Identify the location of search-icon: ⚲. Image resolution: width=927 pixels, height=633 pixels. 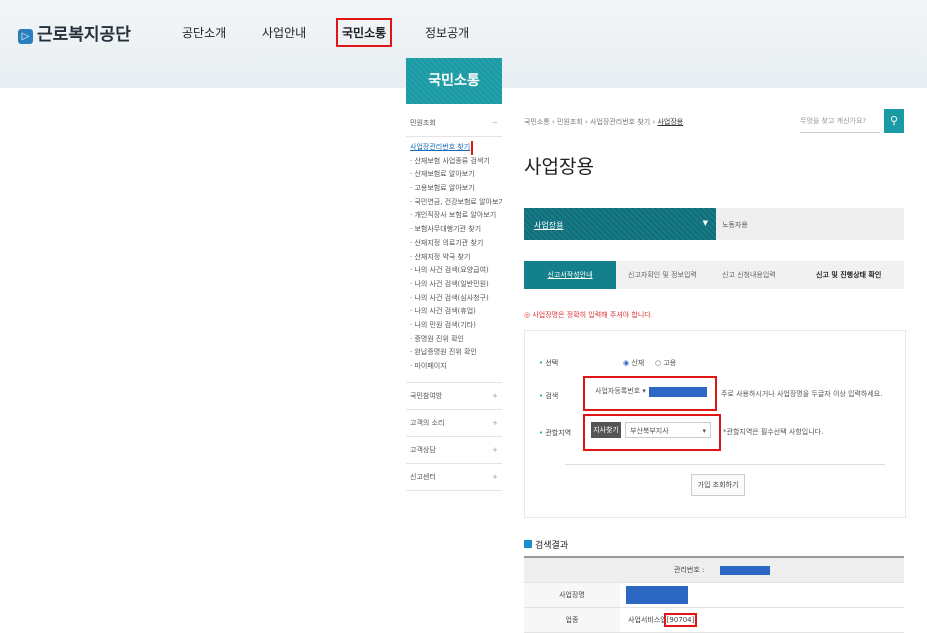
(894, 121).